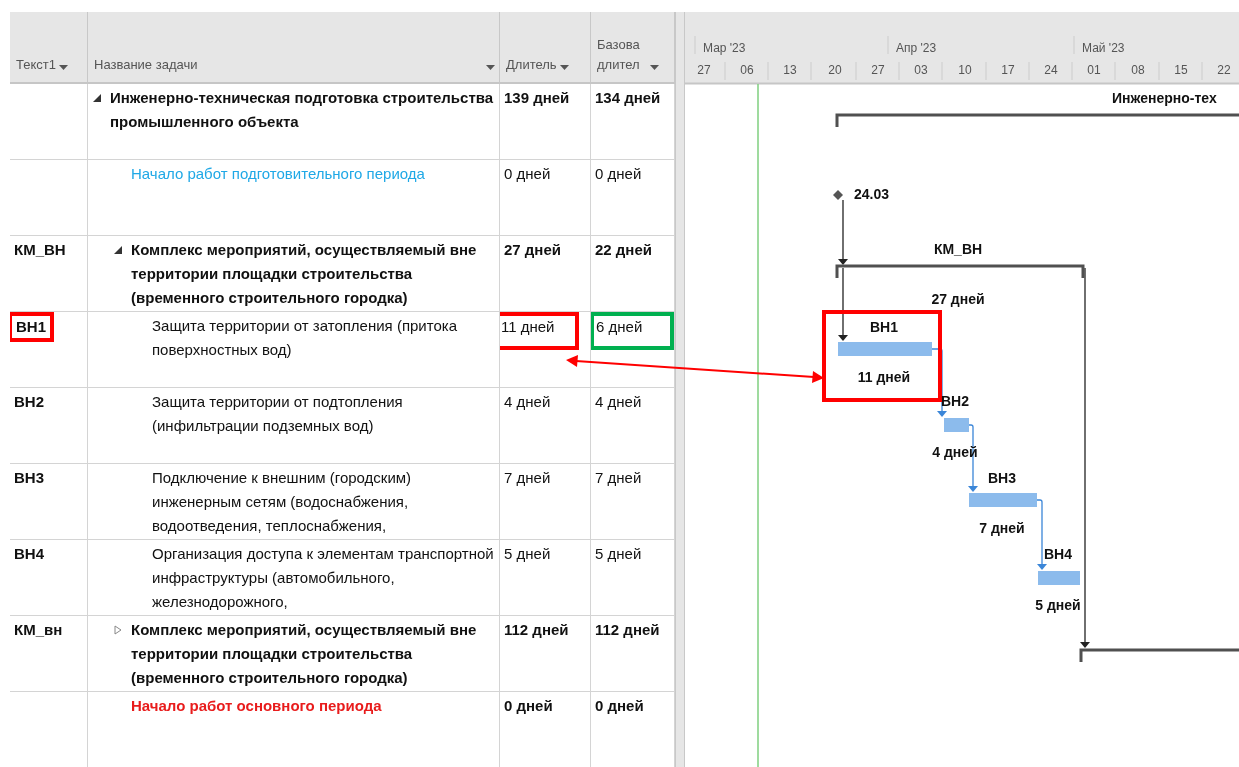 The height and width of the screenshot is (767, 1239). What do you see at coordinates (618, 477) in the screenshot?
I see `baseline-value: 7 дней` at bounding box center [618, 477].